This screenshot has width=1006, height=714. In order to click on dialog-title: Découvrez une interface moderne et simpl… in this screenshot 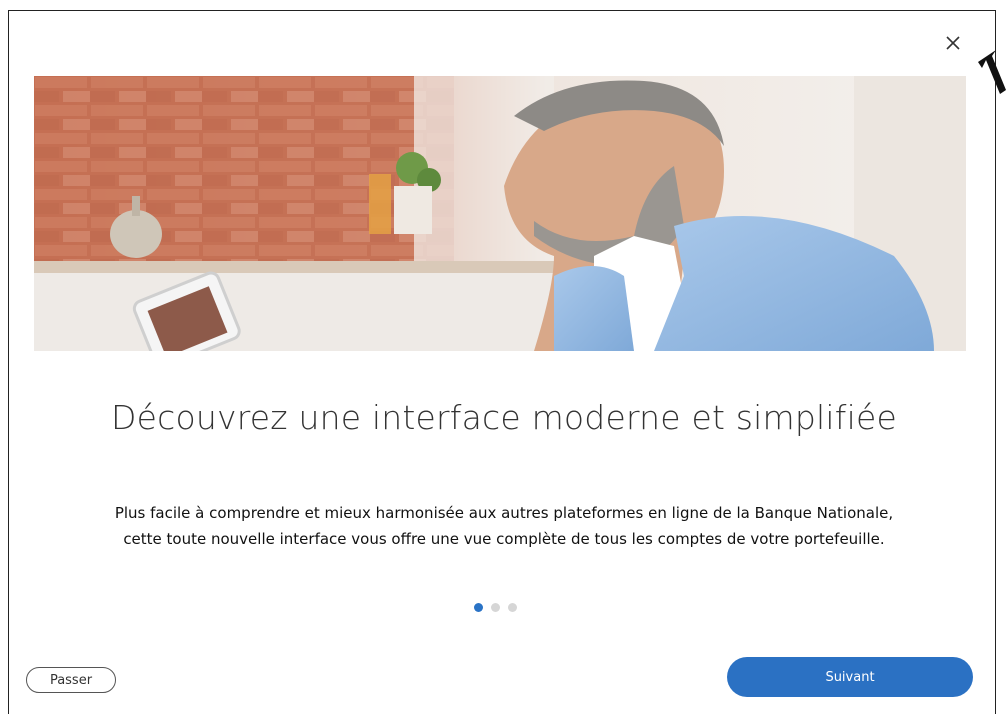, I will do `click(504, 417)`.